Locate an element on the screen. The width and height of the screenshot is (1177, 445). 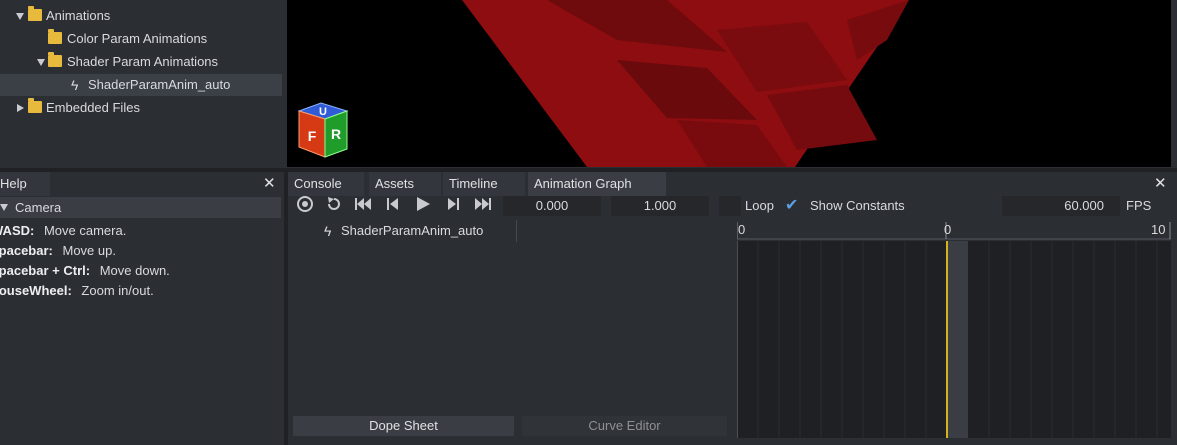
help-line: WASD: Move camera. is located at coordinates (63, 231).